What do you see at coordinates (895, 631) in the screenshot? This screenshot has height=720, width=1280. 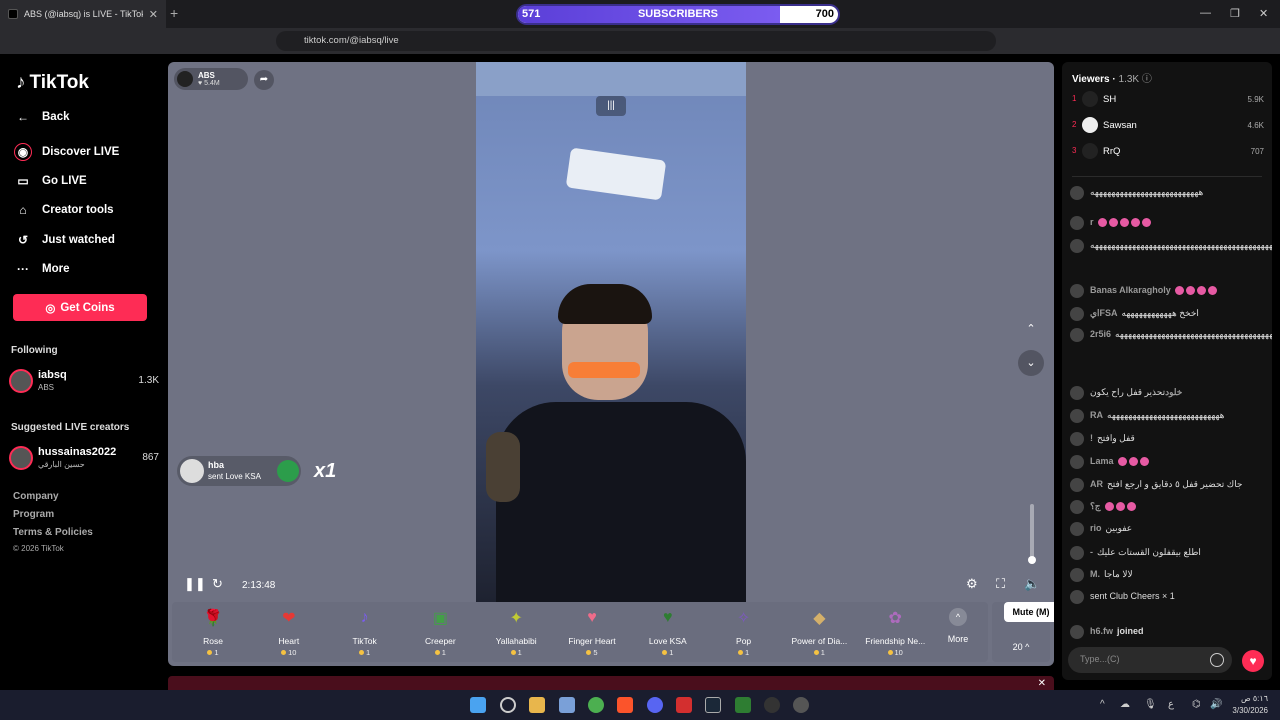 I see `gift-item: ✿ Friendship Ne... 10` at bounding box center [895, 631].